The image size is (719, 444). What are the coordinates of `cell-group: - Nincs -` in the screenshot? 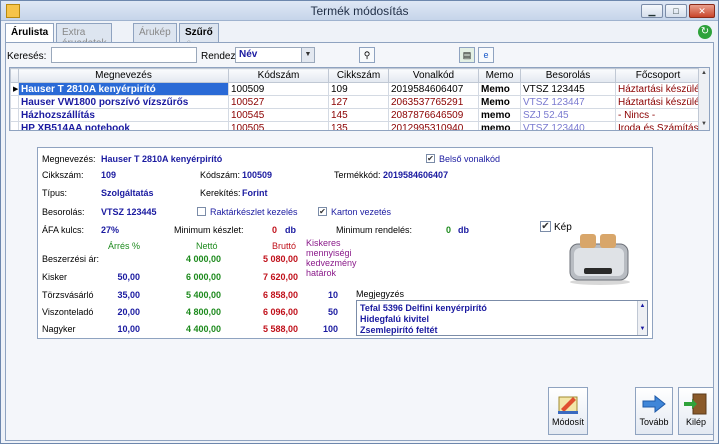 It's located at (658, 115).